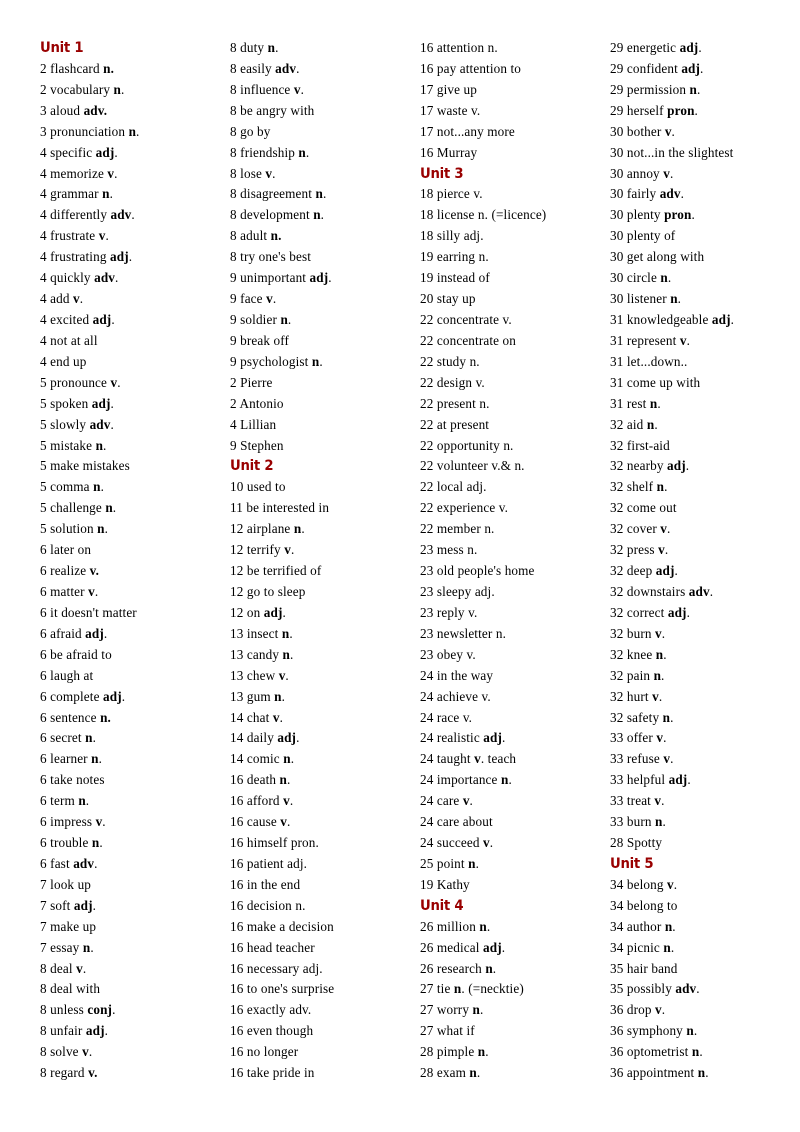 The image size is (800, 1132). What do you see at coordinates (322, 299) in the screenshot?
I see `vocabulary-entry: 9 face v.` at bounding box center [322, 299].